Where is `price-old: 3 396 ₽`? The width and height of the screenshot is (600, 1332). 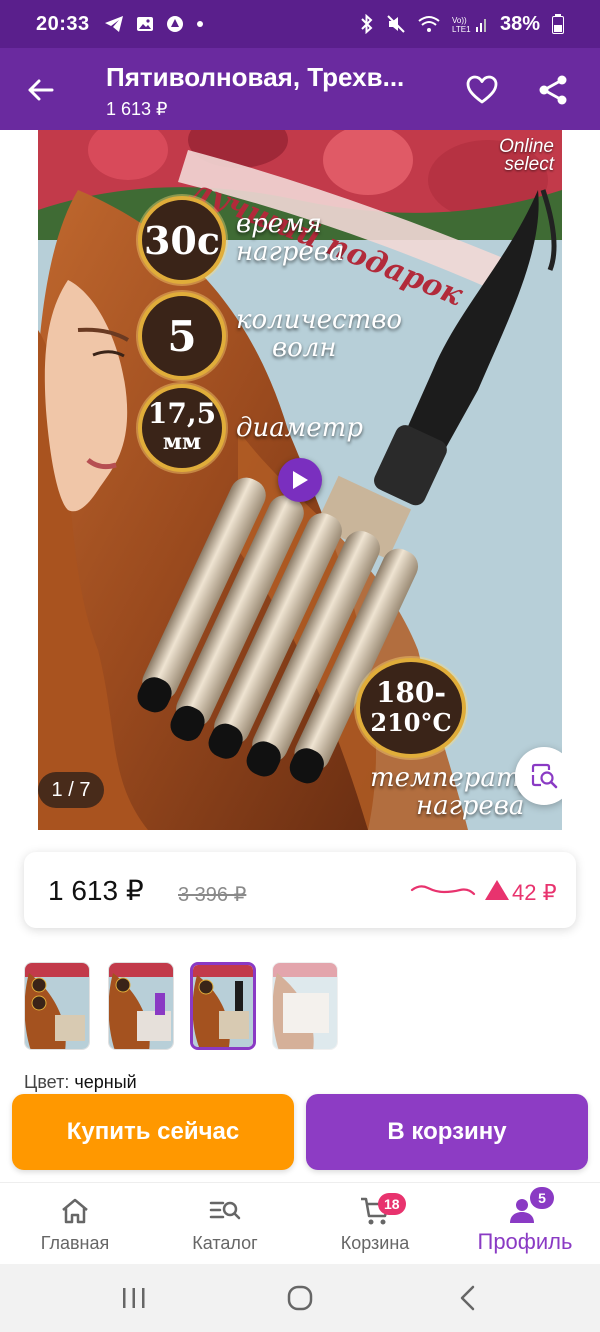 price-old: 3 396 ₽ is located at coordinates (212, 895).